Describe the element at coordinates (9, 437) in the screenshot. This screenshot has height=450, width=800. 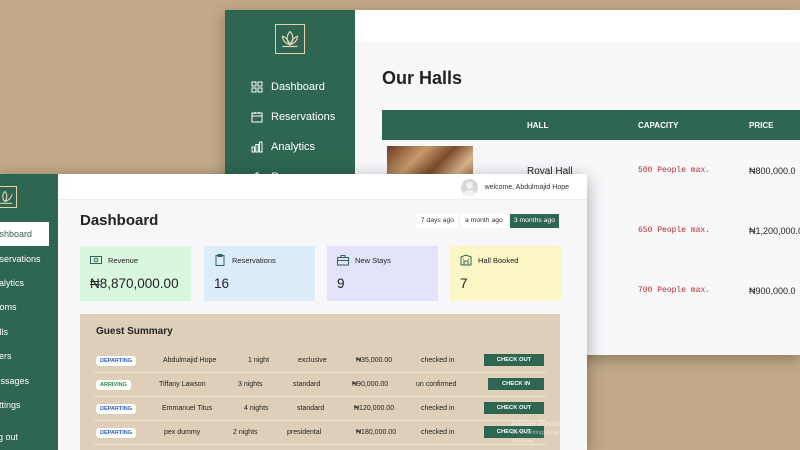
I see `sidebar-item-label: Log out` at that location.